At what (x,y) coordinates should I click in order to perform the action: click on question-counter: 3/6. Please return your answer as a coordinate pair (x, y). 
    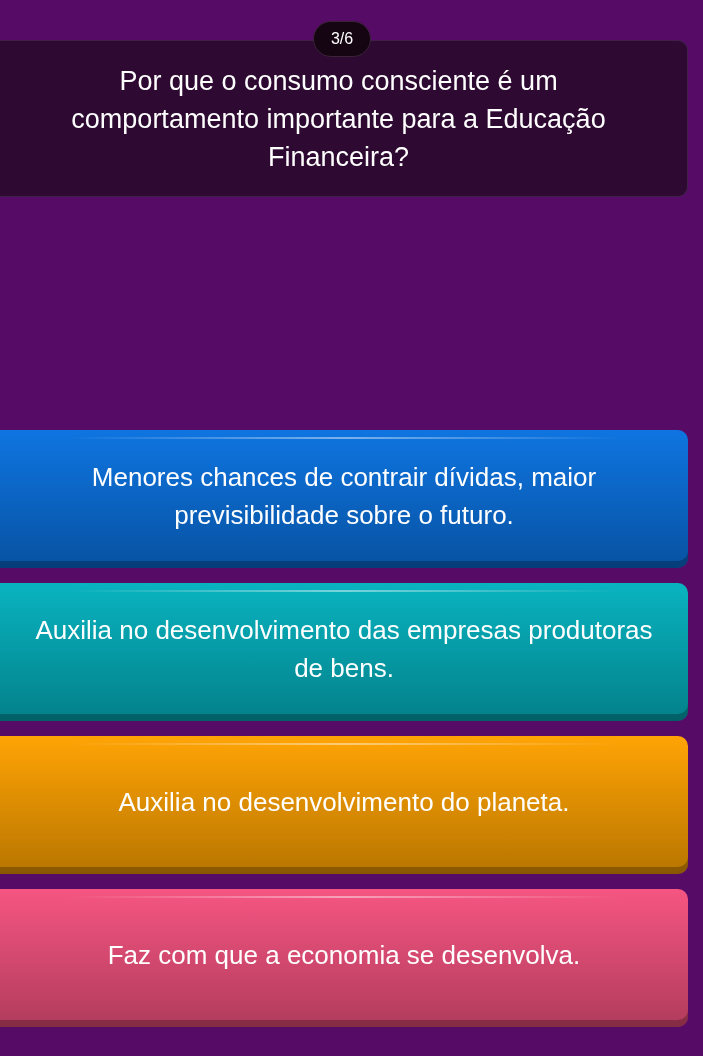
    Looking at the image, I should click on (342, 39).